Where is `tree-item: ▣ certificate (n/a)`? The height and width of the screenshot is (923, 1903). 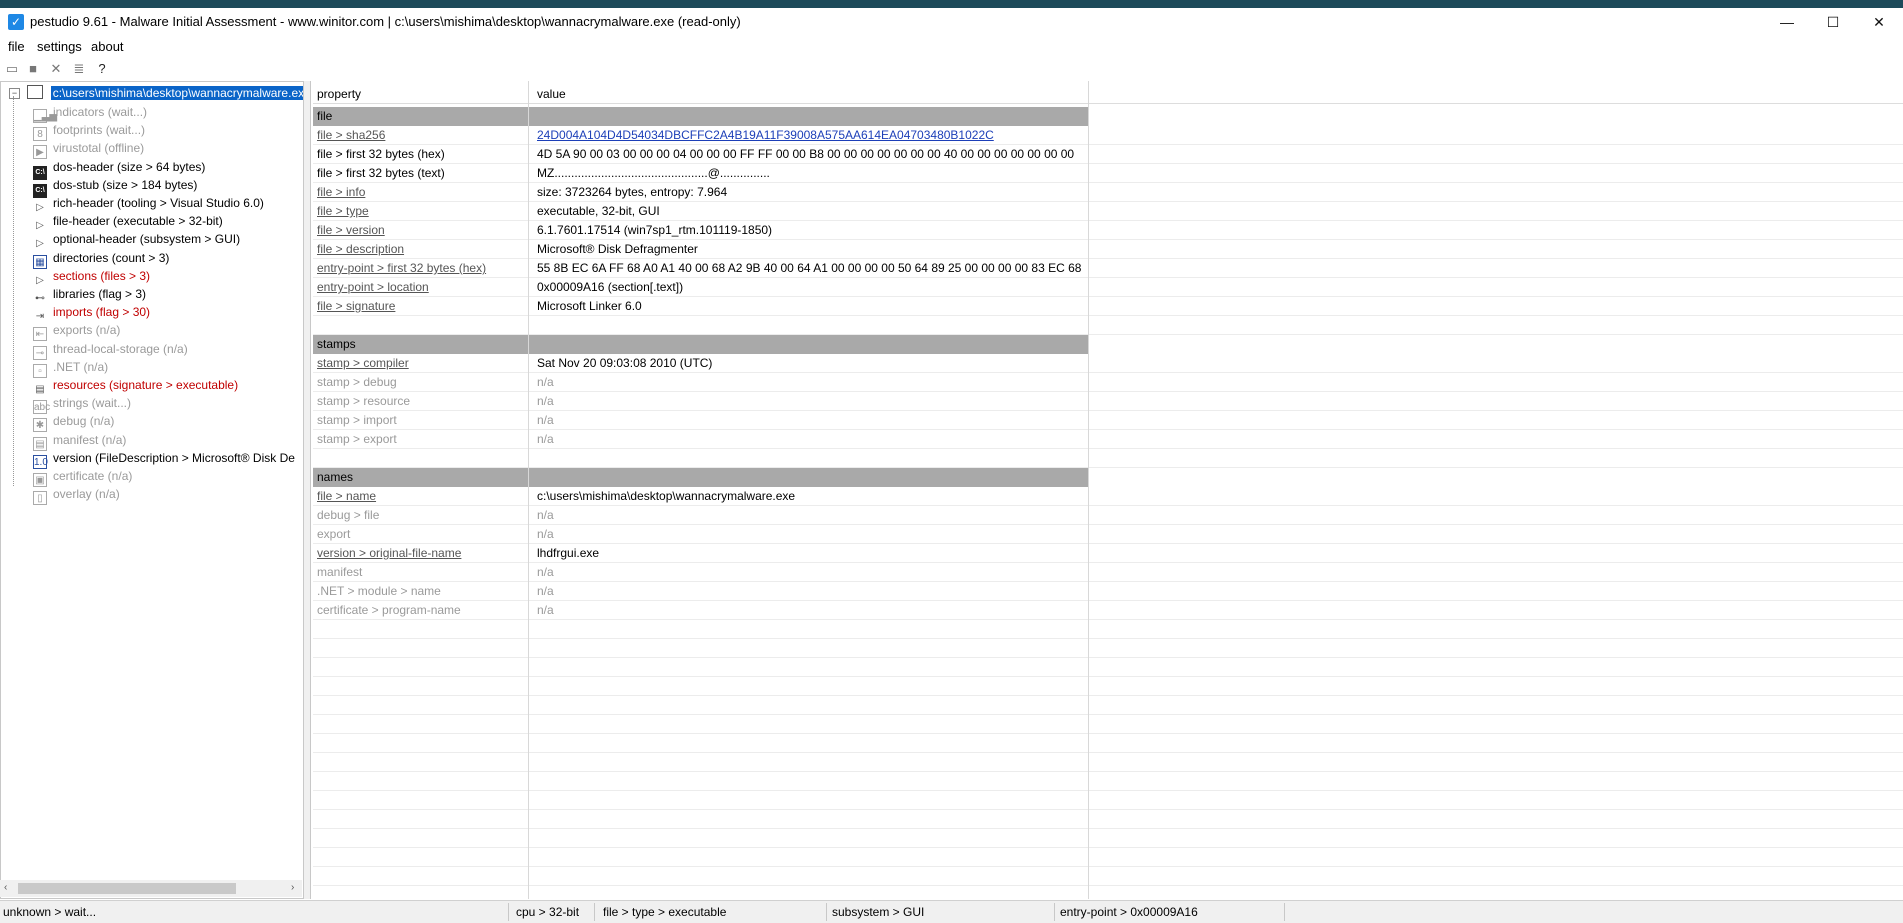
tree-item: ▣ certificate (n/a) is located at coordinates (82, 477).